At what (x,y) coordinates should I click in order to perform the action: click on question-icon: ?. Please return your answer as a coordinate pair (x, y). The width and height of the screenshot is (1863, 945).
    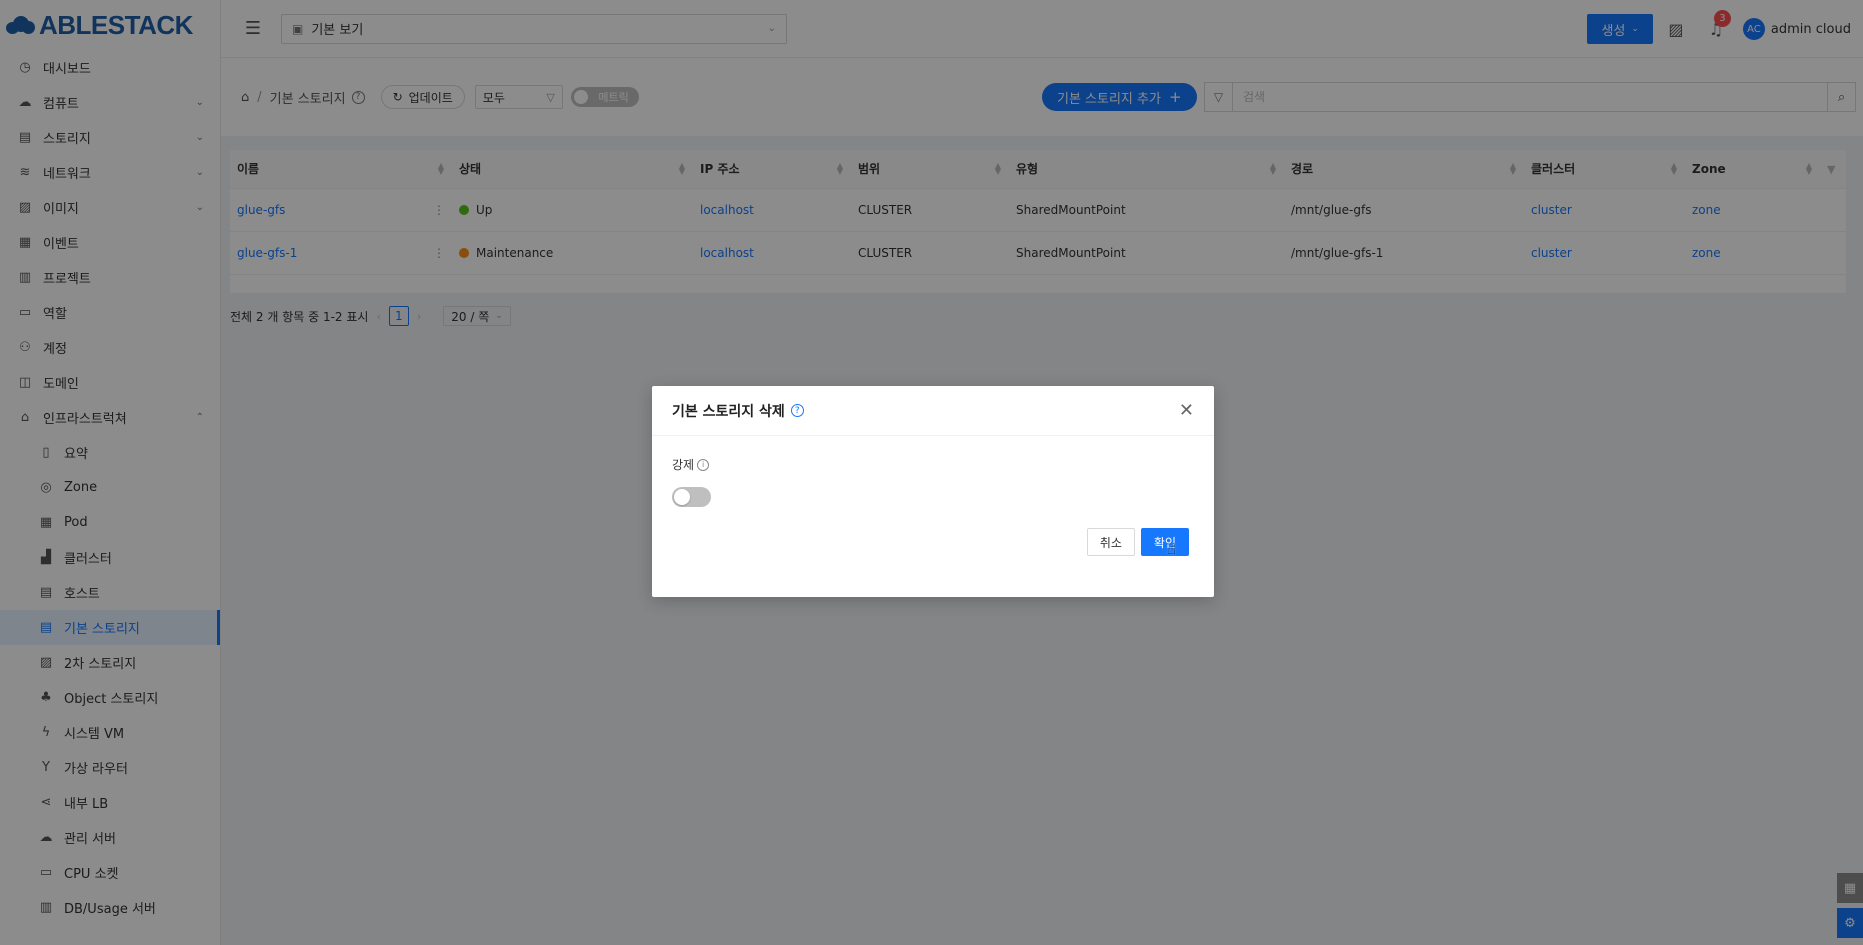
    Looking at the image, I should click on (797, 410).